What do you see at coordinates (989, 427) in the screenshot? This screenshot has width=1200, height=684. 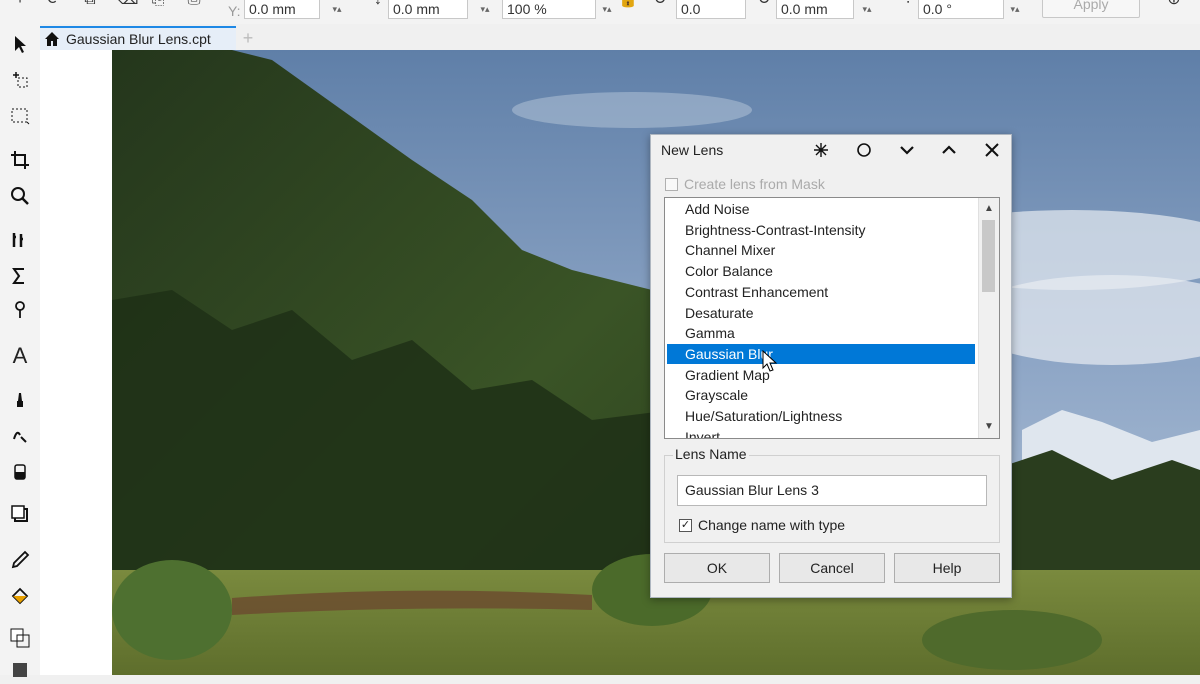 I see `scroll-down-icon: ▼` at bounding box center [989, 427].